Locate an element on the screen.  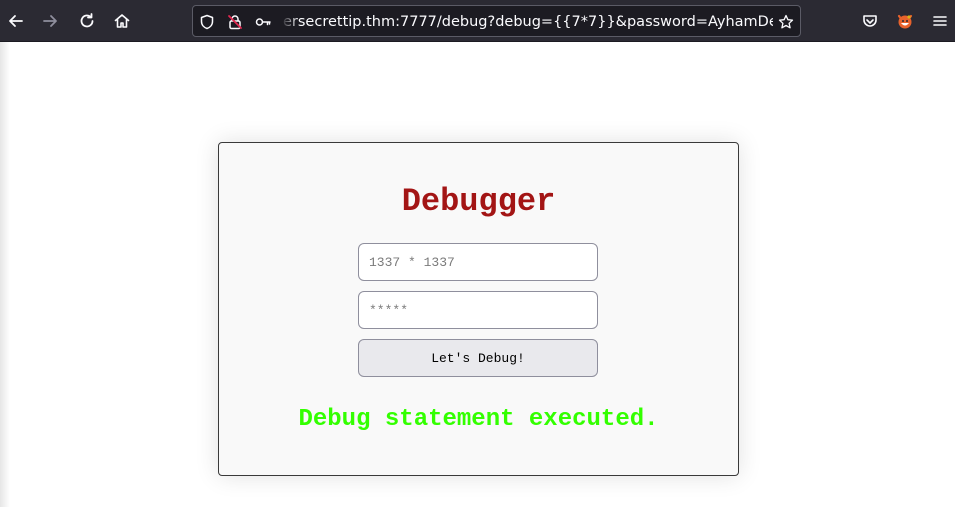
status-message: Debug statement executed. is located at coordinates (478, 419).